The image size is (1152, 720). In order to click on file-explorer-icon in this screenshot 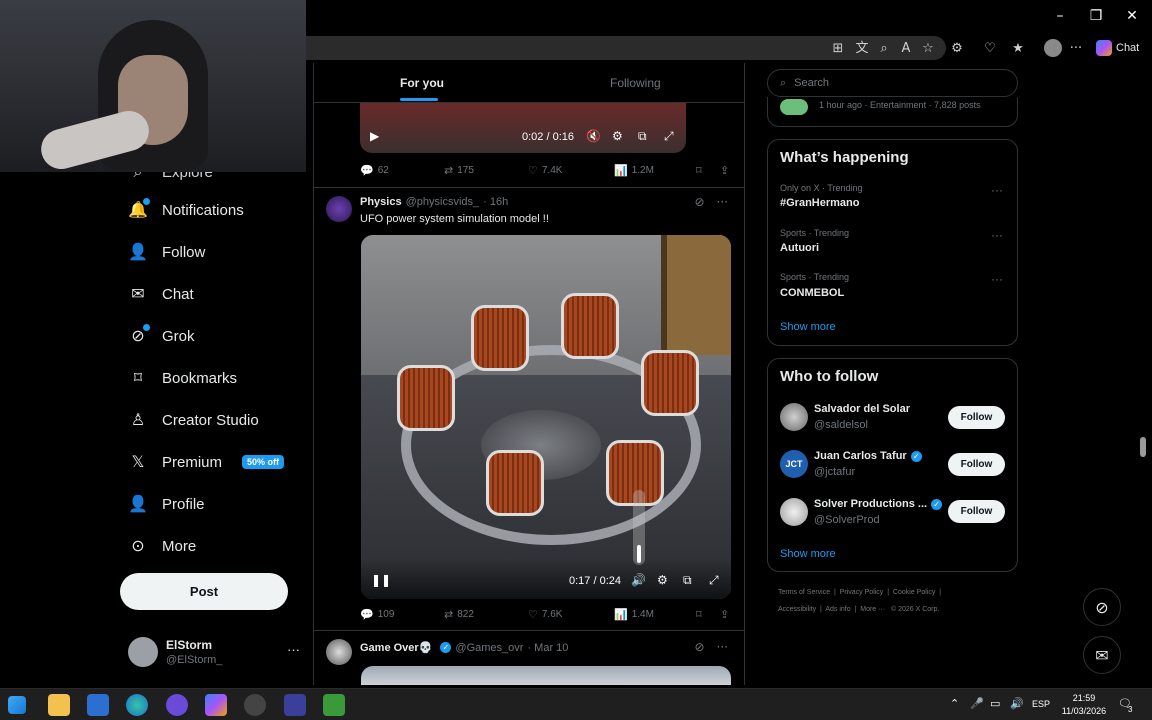, I will do `click(59, 705)`.